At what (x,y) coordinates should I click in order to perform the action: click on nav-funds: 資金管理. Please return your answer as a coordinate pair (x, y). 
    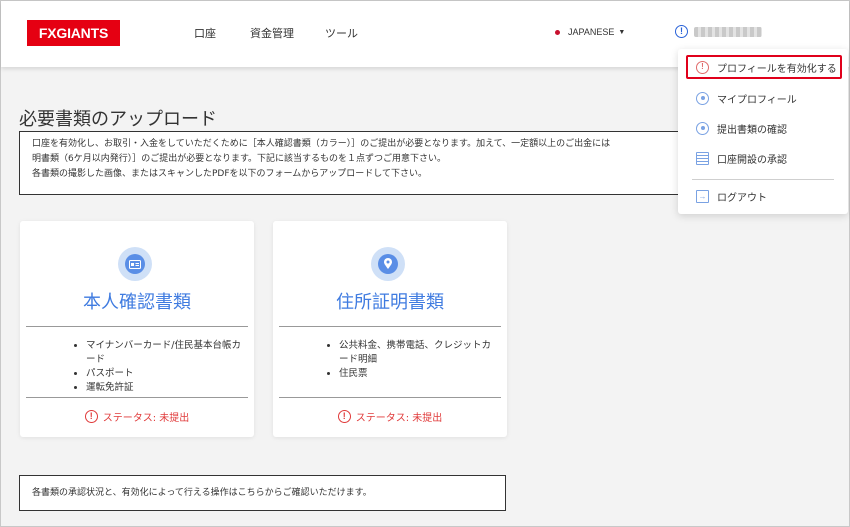
    Looking at the image, I should click on (272, 33).